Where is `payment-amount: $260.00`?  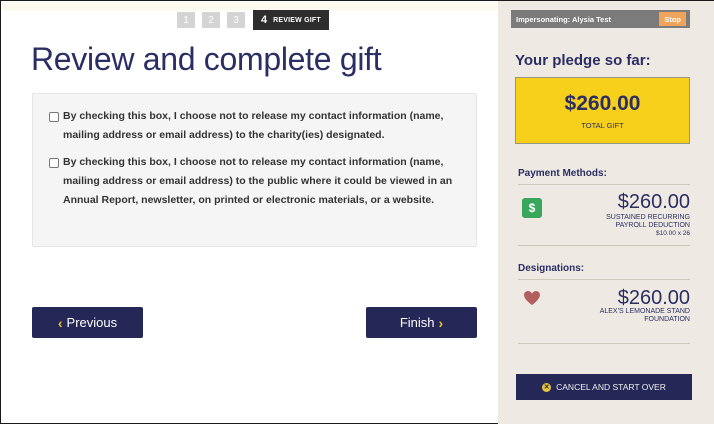 payment-amount: $260.00 is located at coordinates (653, 202).